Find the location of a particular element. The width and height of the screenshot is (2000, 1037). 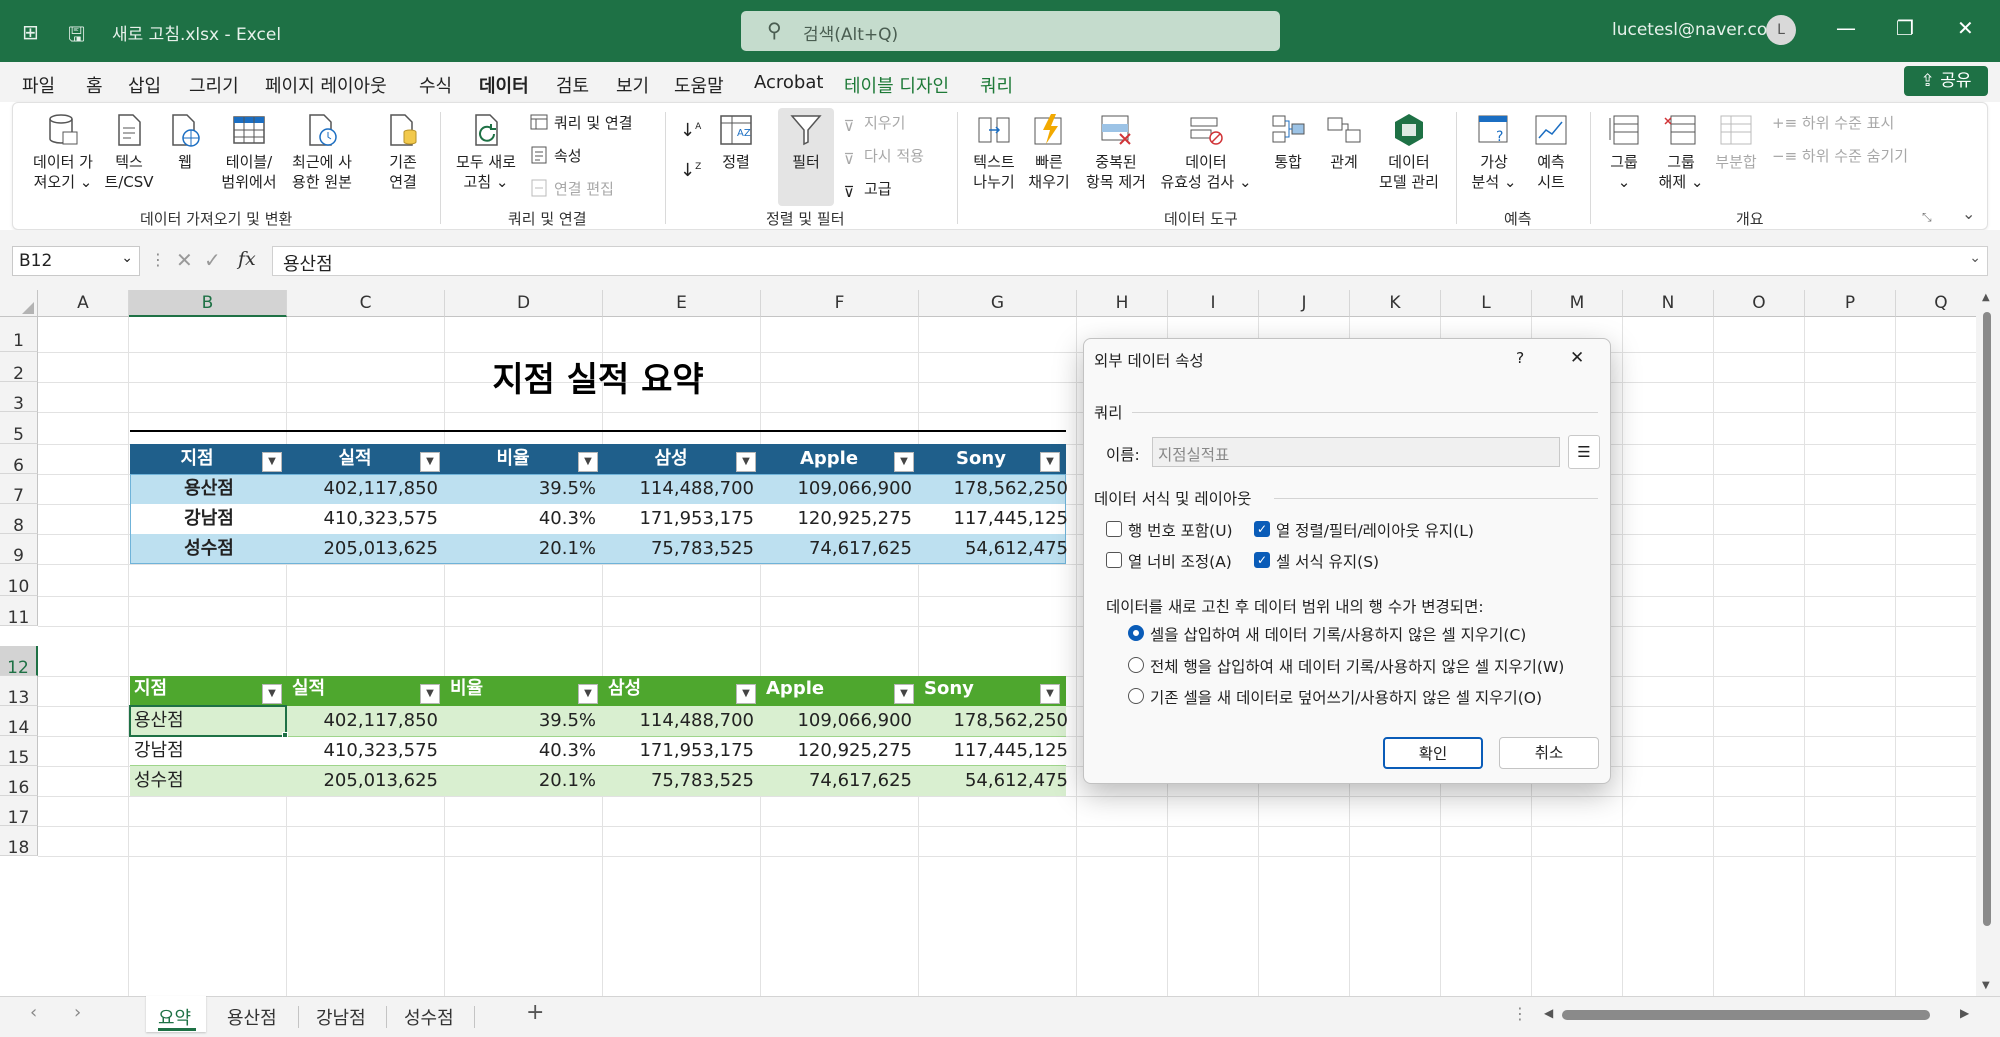

clear-filter-button: ⊽ 지우기 is located at coordinates (873, 123).